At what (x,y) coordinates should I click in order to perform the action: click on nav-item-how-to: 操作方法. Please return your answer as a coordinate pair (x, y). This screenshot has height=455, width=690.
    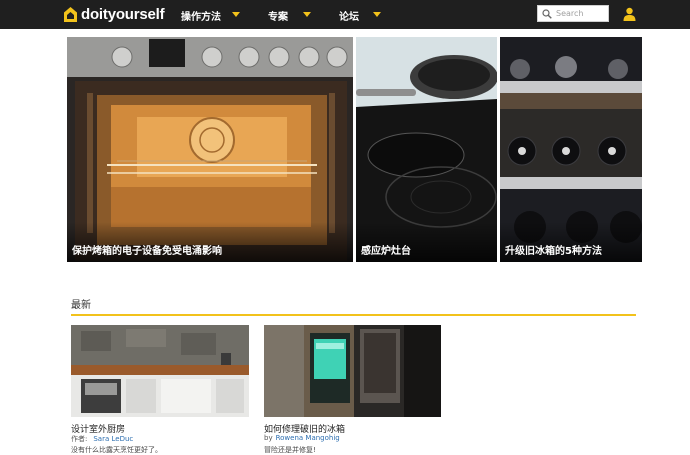
    Looking at the image, I should click on (210, 15).